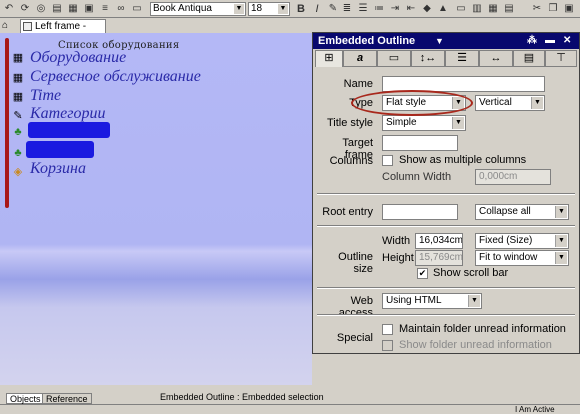 The width and height of the screenshot is (580, 414). Describe the element at coordinates (439, 241) in the screenshot. I see `width-input: 16,034cm` at that location.